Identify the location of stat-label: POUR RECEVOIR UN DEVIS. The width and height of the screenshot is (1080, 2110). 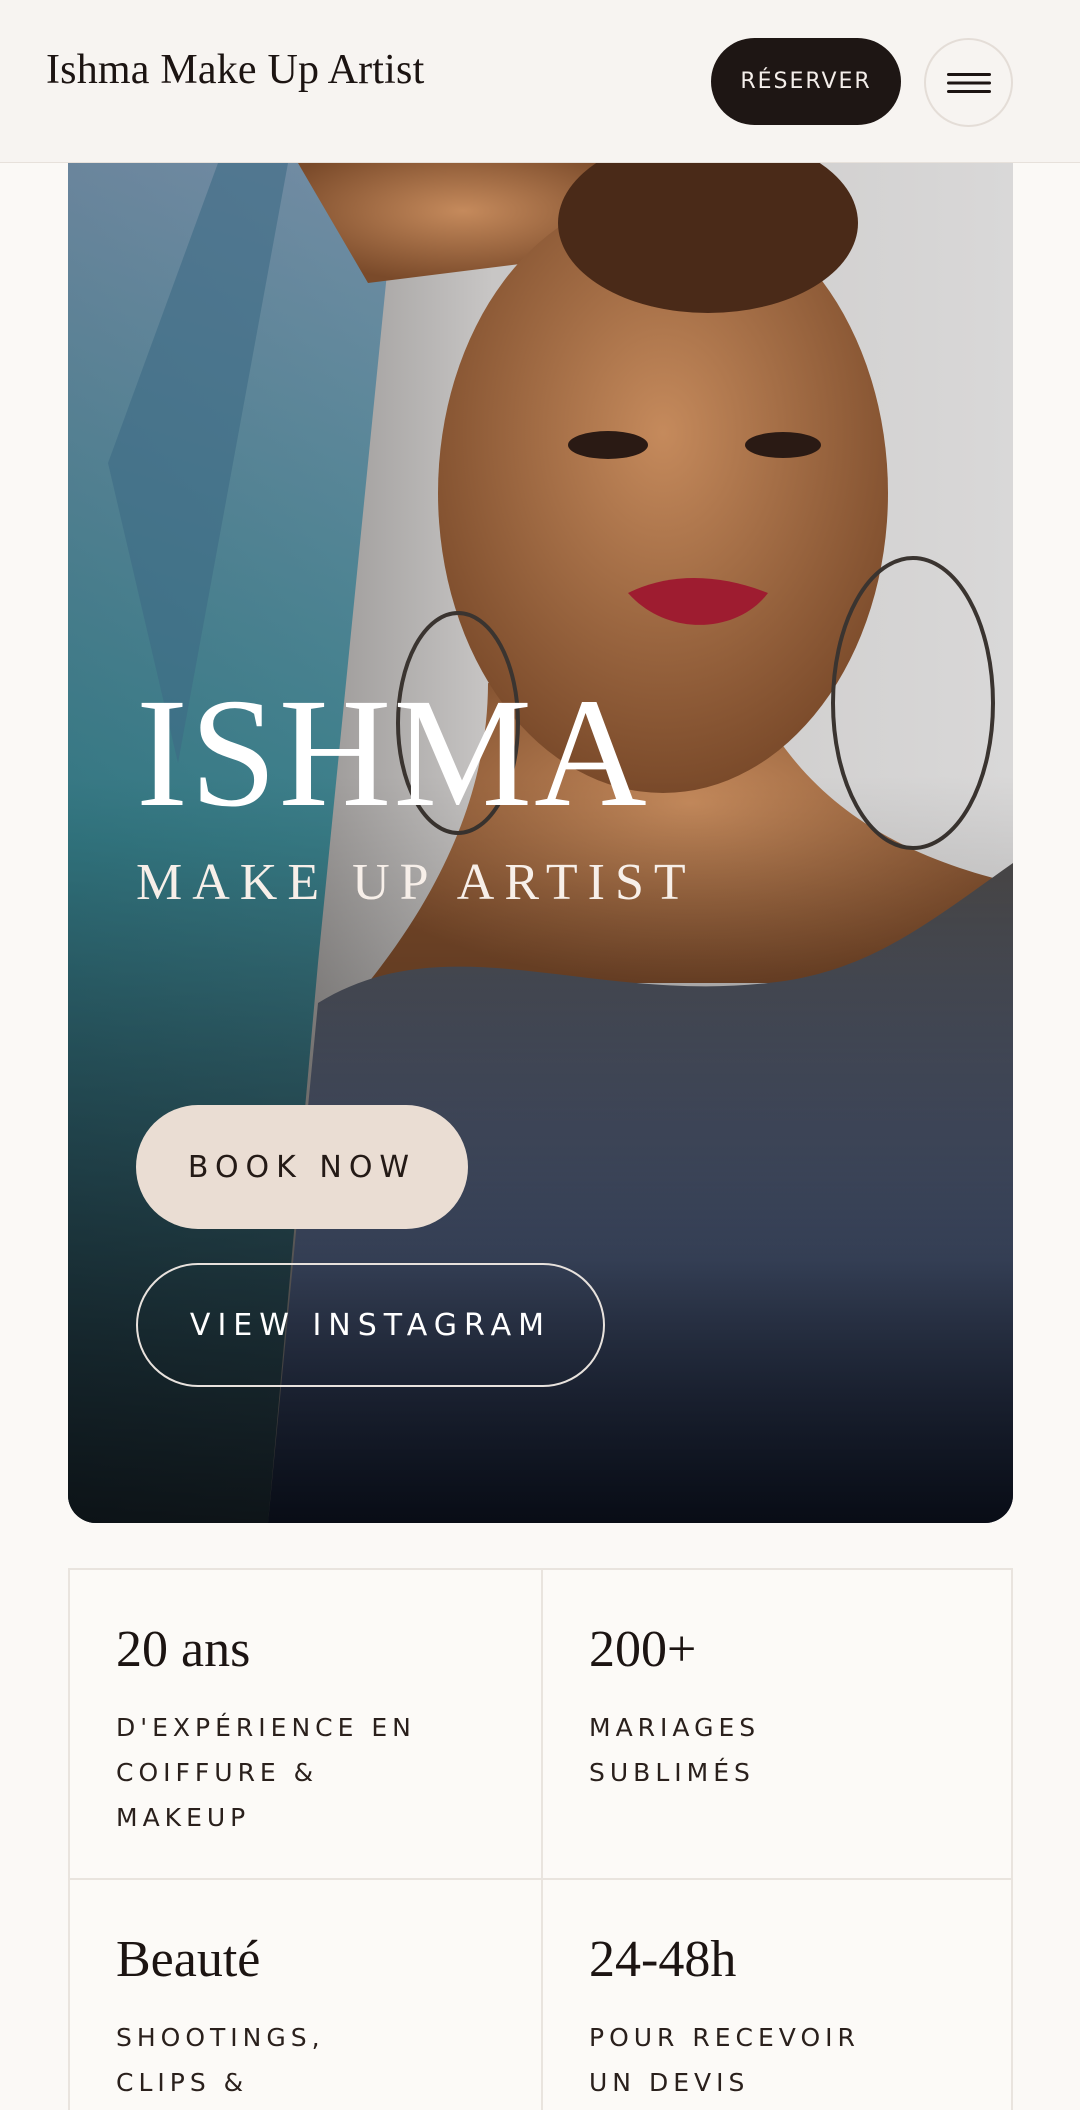
(724, 2060).